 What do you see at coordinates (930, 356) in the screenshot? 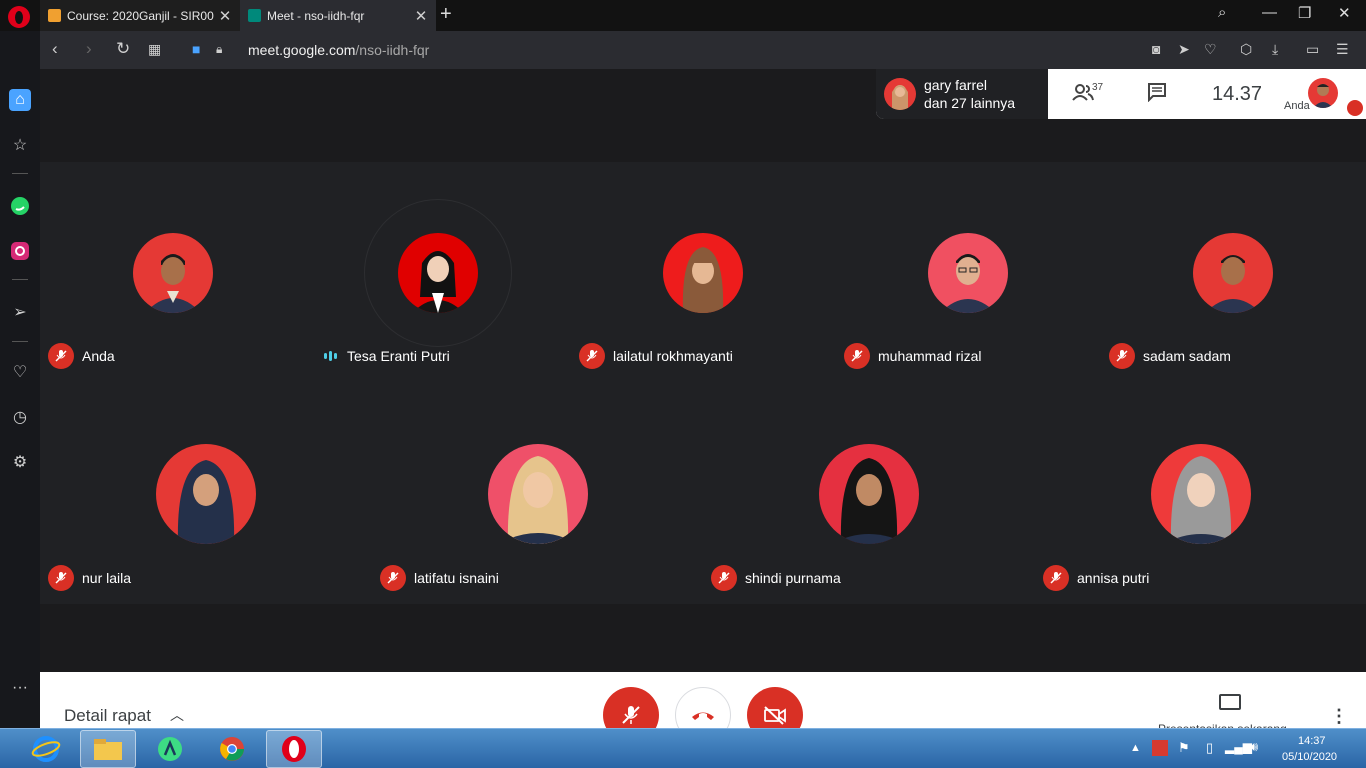
I see `participant-name: muhammad rizal` at bounding box center [930, 356].